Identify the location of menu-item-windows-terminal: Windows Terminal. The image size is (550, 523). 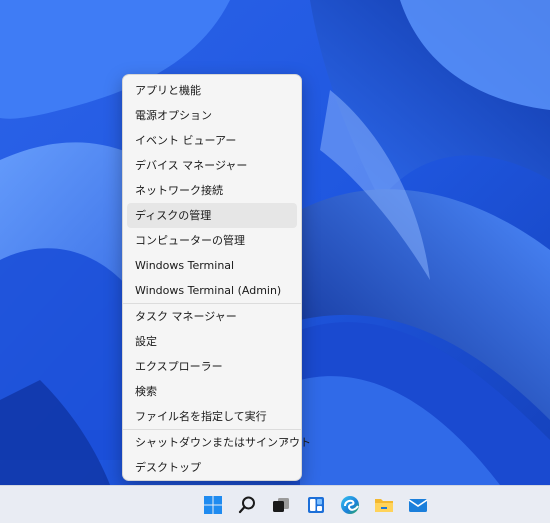
(212, 265).